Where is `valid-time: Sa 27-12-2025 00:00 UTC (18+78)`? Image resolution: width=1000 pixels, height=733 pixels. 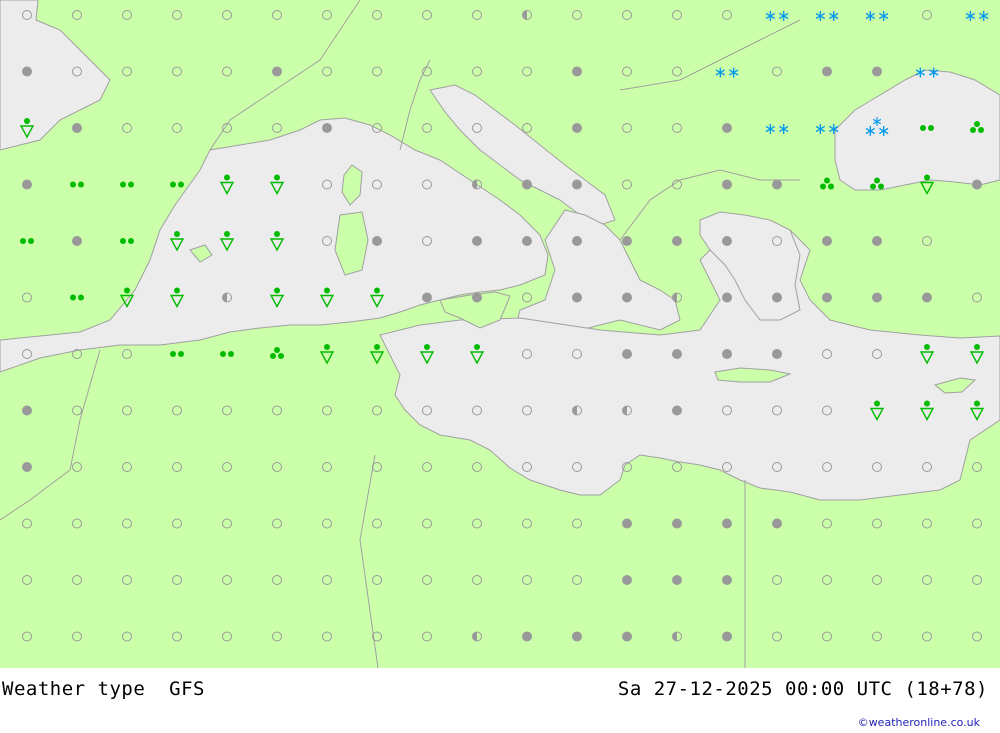 valid-time: Sa 27-12-2025 00:00 UTC (18+78) is located at coordinates (802, 689).